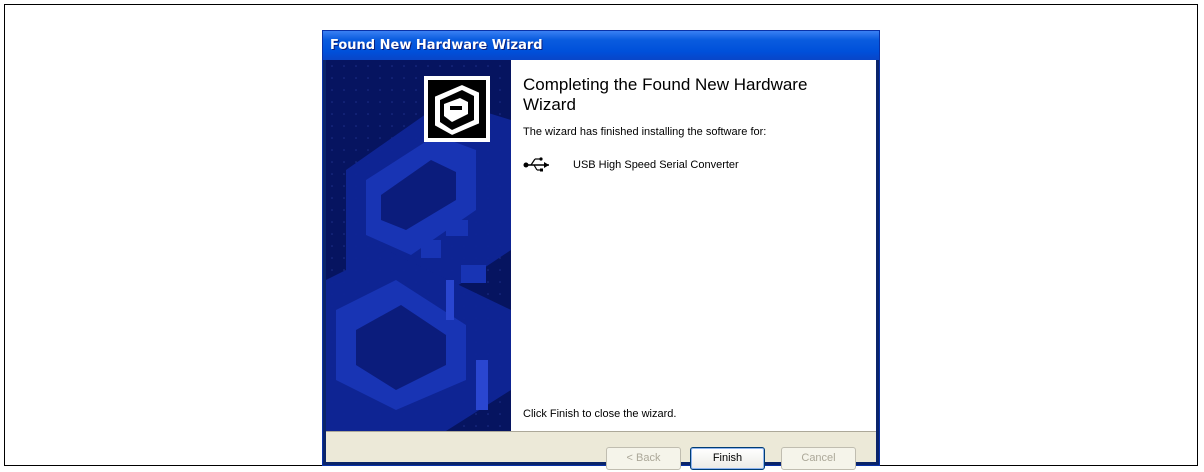 Image resolution: width=1204 pixels, height=472 pixels. Describe the element at coordinates (600, 414) in the screenshot. I see `wizard-footer-text: Click Finish to close the wizard.` at that location.